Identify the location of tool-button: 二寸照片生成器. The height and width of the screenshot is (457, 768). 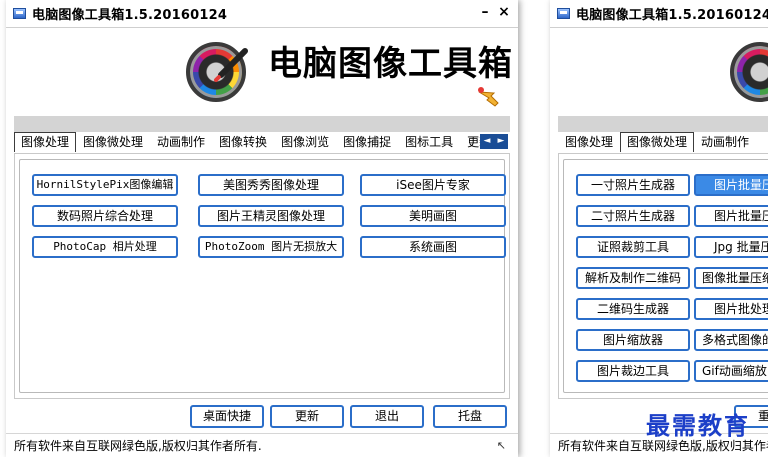
(633, 216).